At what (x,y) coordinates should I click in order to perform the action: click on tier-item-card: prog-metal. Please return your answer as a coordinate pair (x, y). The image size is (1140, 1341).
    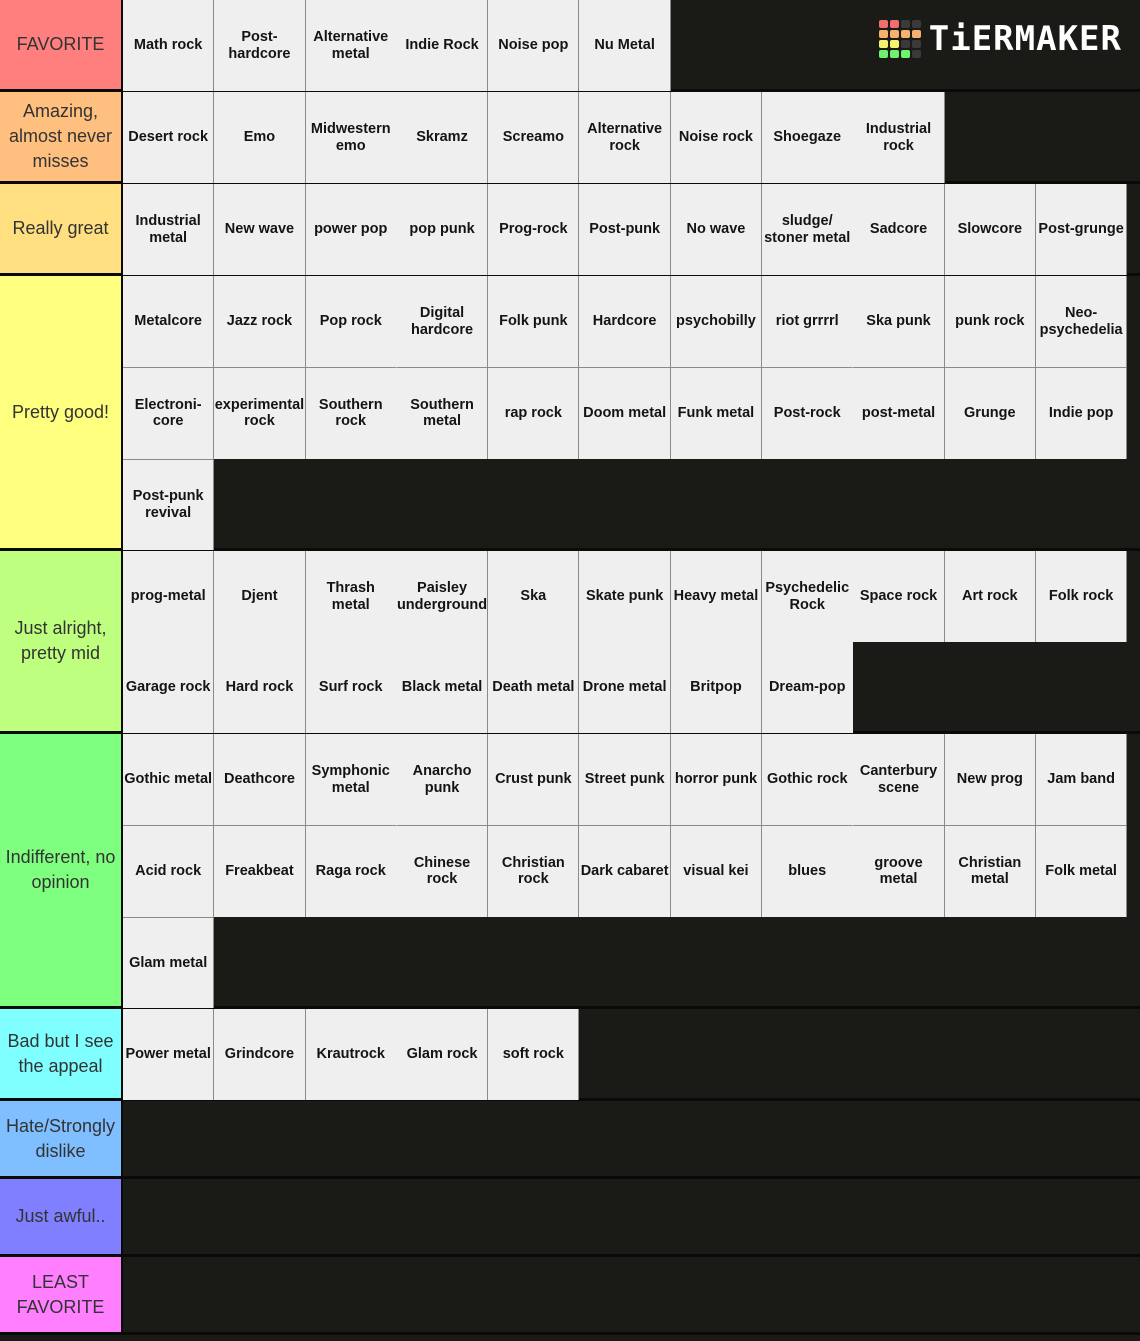
    Looking at the image, I should click on (169, 596).